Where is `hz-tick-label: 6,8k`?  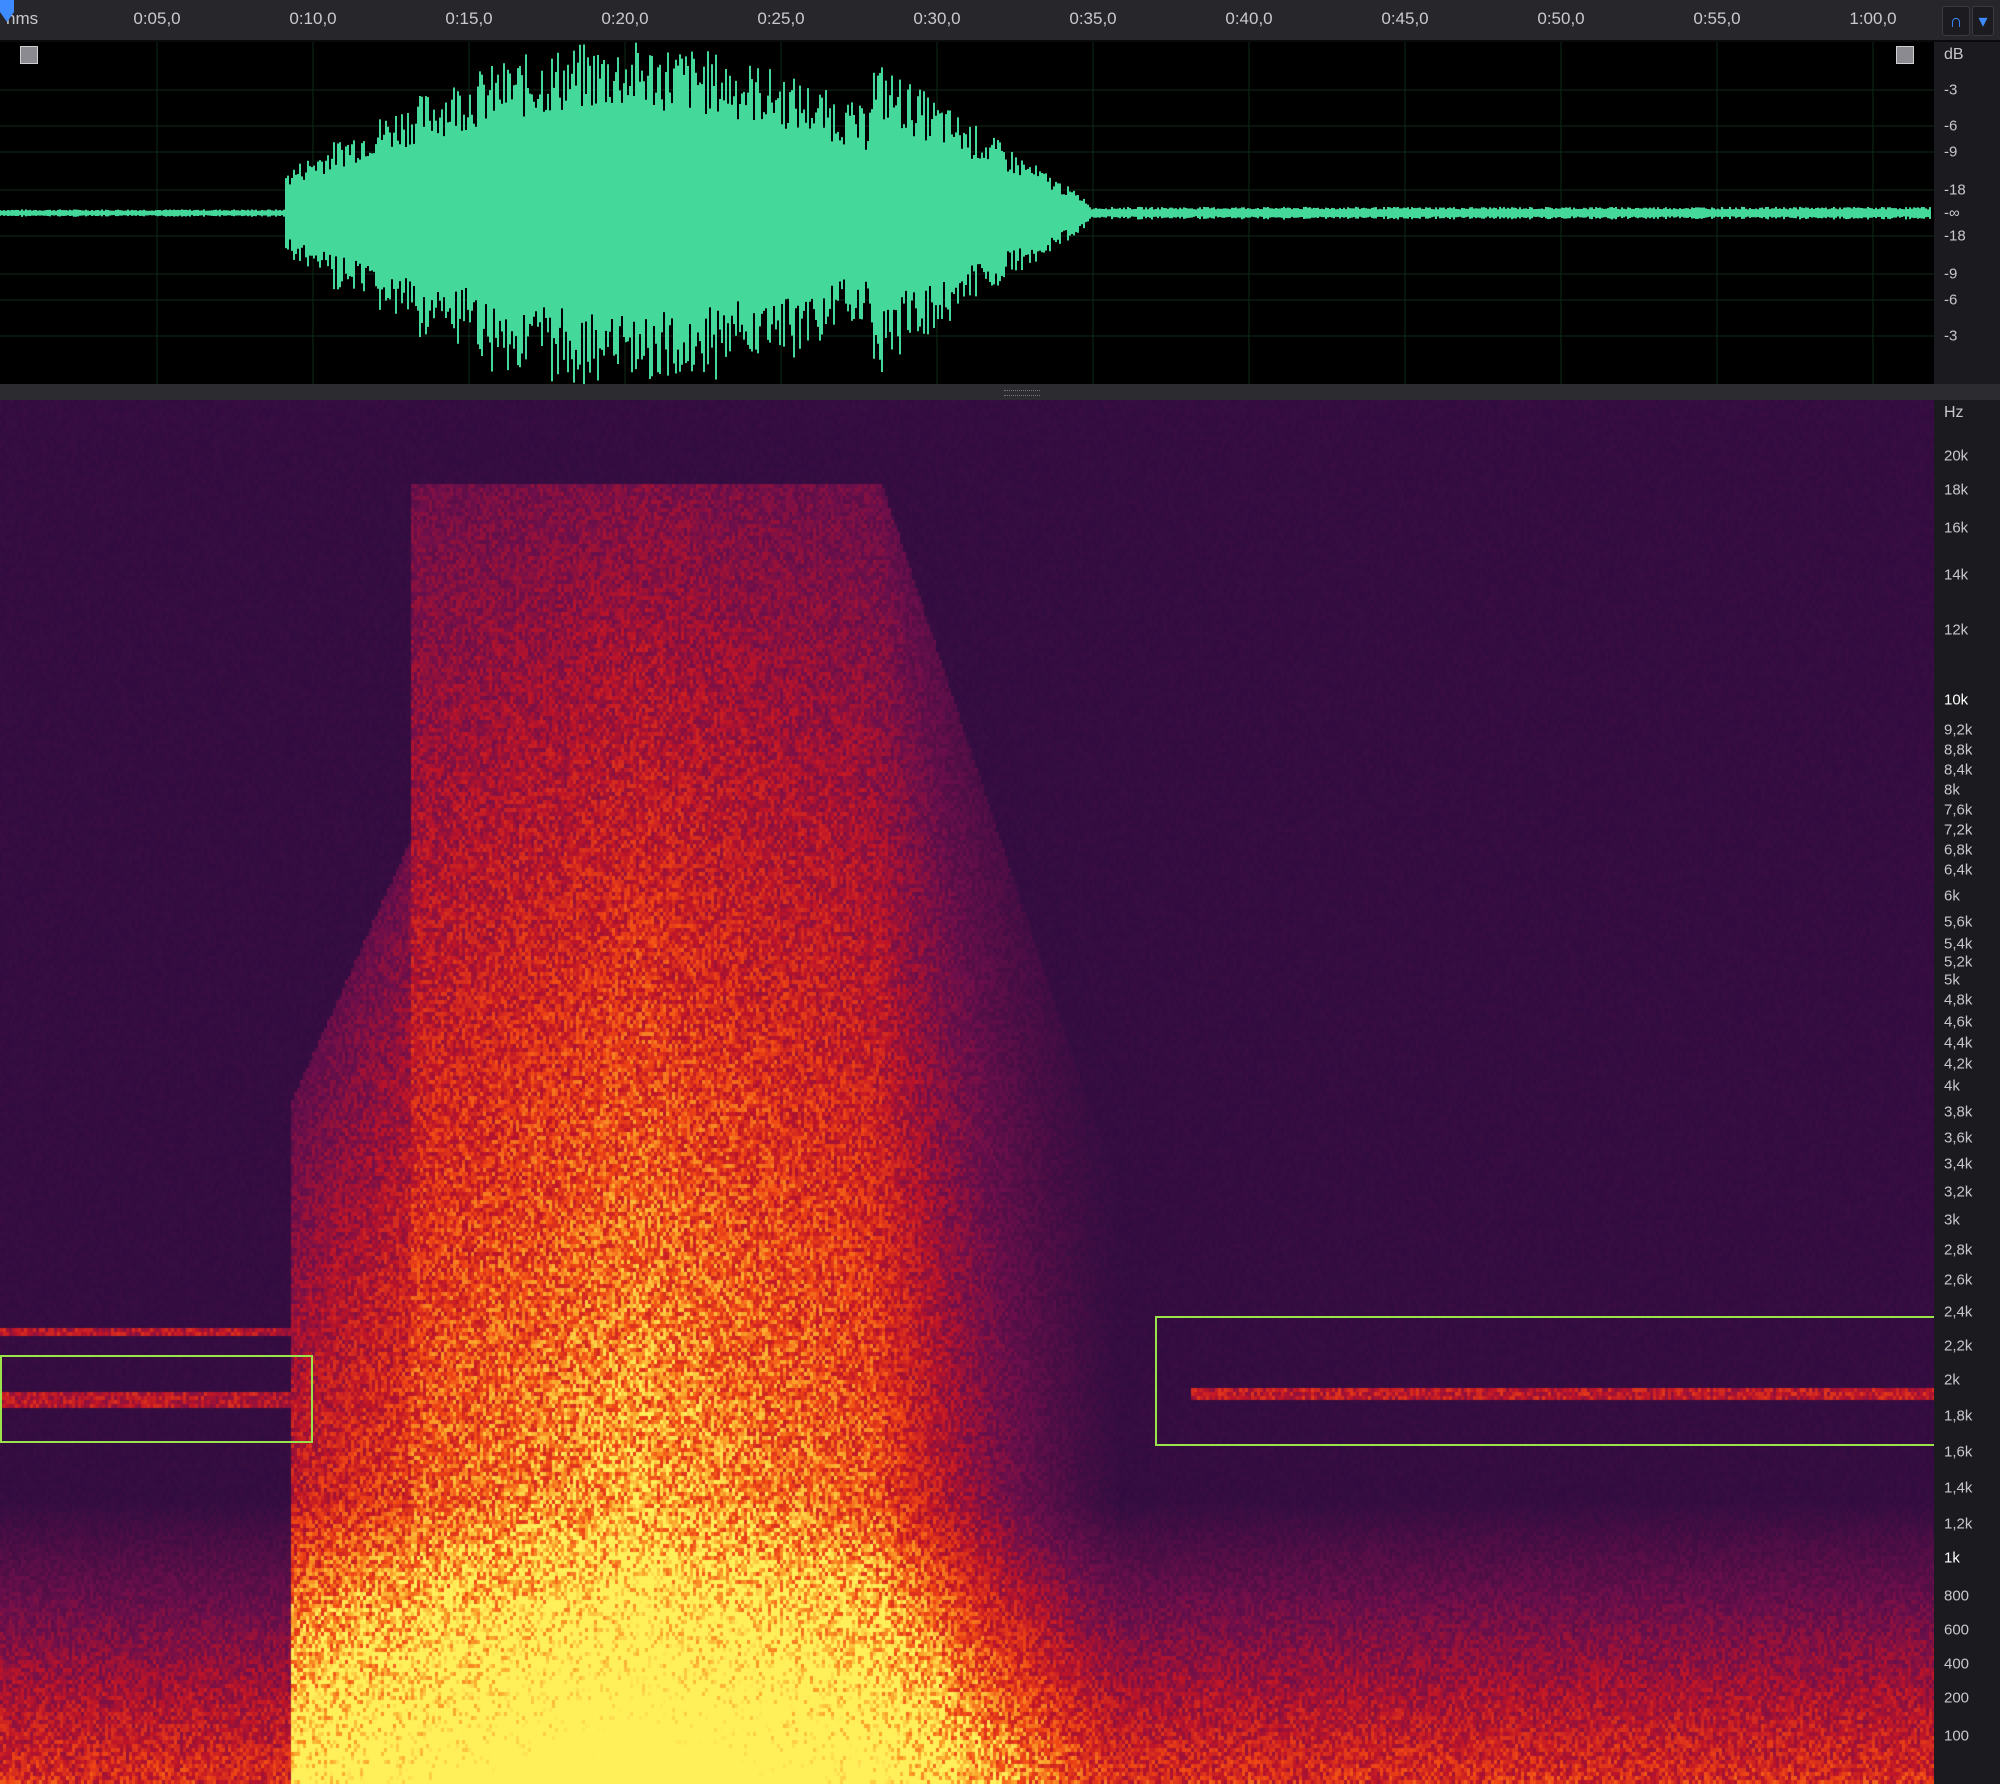
hz-tick-label: 6,8k is located at coordinates (1958, 850).